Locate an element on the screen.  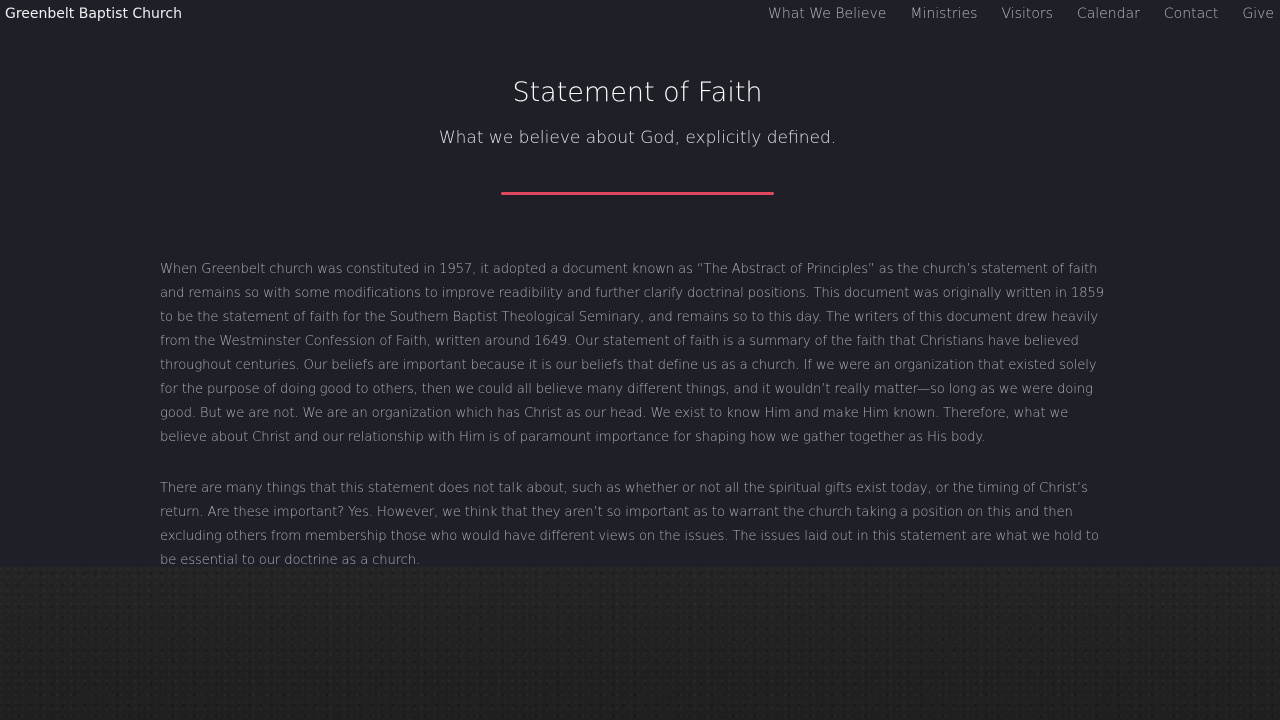
nav-link-contact: Contact is located at coordinates (1191, 14).